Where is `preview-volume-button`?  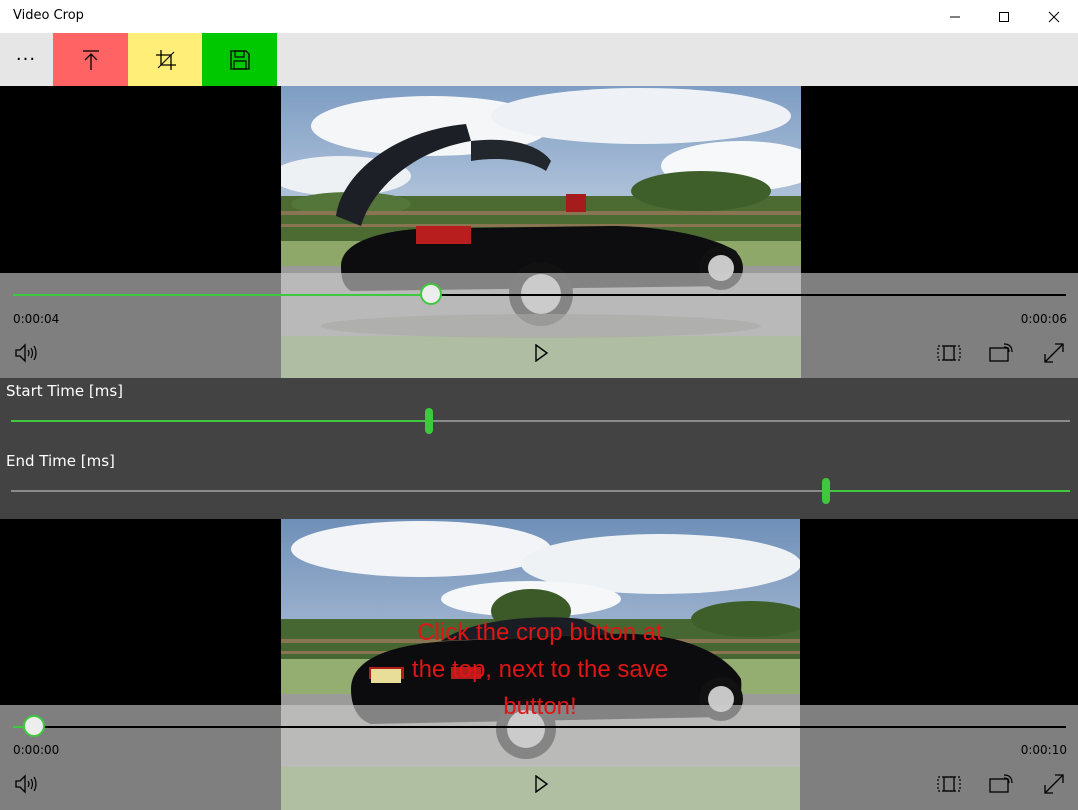 preview-volume-button is located at coordinates (26, 784).